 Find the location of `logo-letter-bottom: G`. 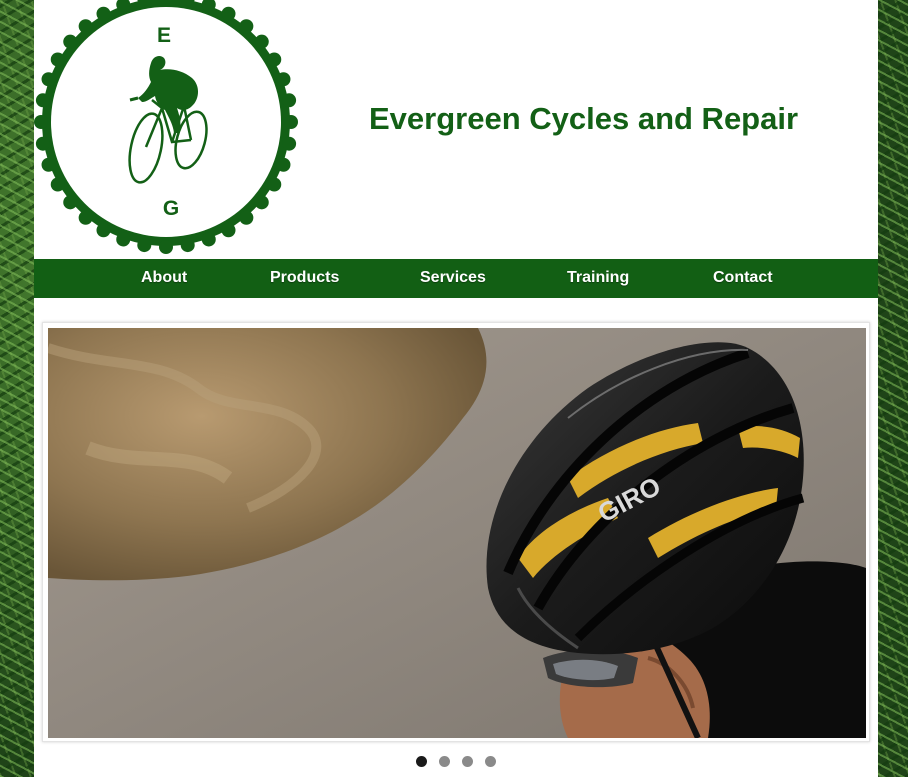

logo-letter-bottom: G is located at coordinates (171, 208).